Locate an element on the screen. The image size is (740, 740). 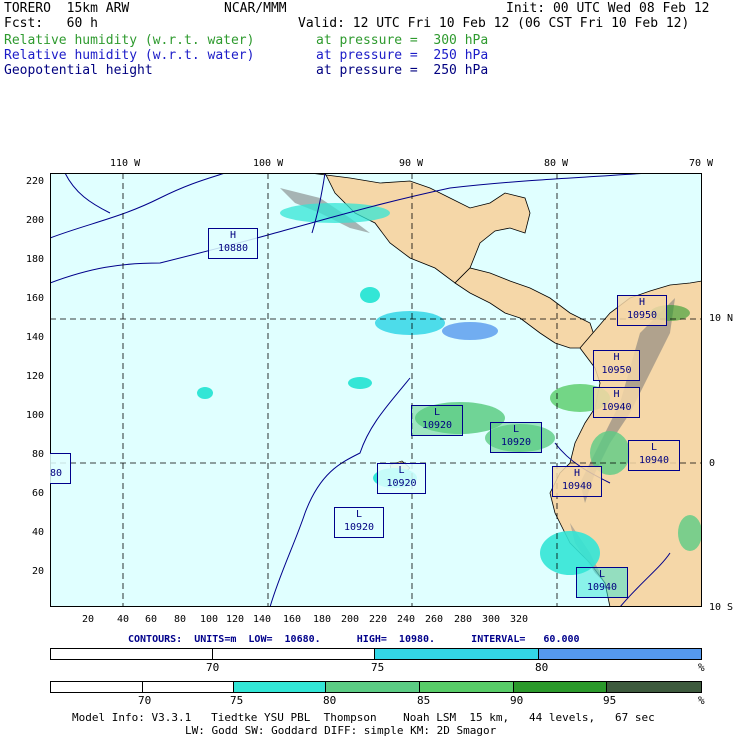
forecast-hour: Fcst: 60 h is located at coordinates (51, 23).